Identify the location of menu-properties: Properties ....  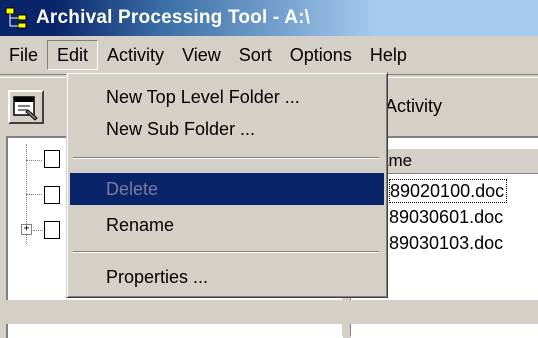
(227, 277).